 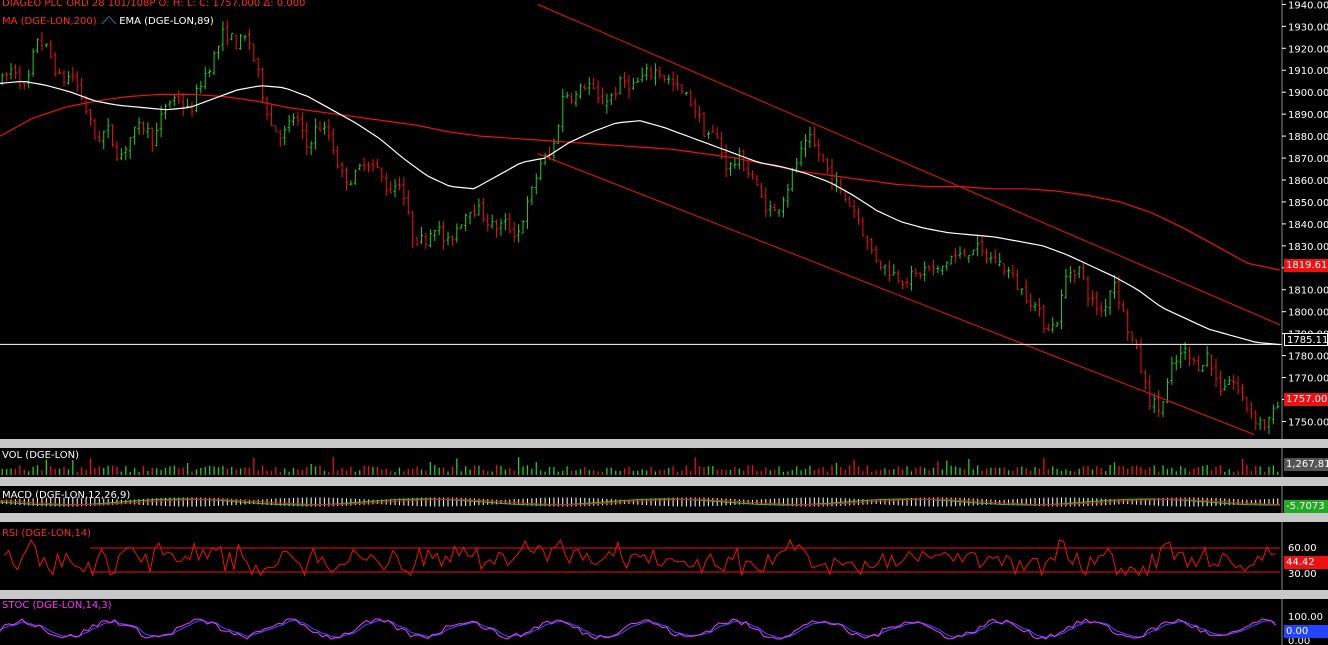 What do you see at coordinates (57, 605) in the screenshot?
I see `stoc-label: STOC (DGE-LON,14,3)` at bounding box center [57, 605].